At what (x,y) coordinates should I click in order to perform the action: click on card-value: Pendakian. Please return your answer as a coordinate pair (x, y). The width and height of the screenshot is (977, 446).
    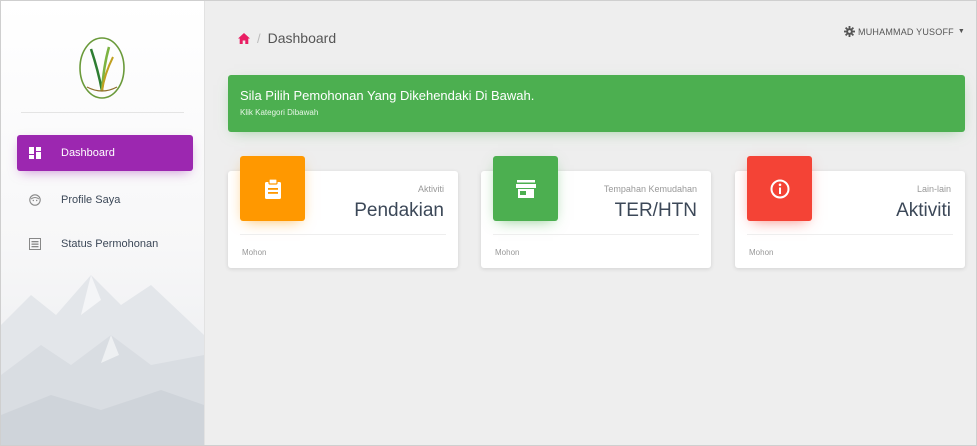
    Looking at the image, I should click on (399, 210).